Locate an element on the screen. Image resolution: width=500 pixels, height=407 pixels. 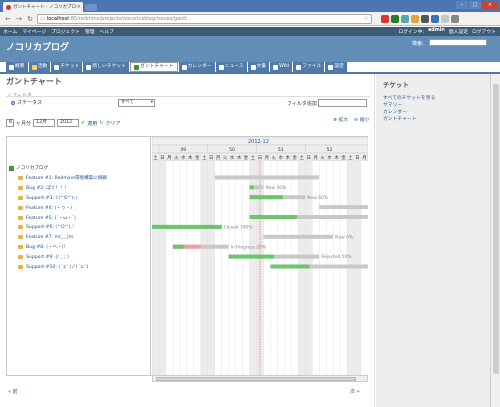
status-checkbox is located at coordinates (13, 102).